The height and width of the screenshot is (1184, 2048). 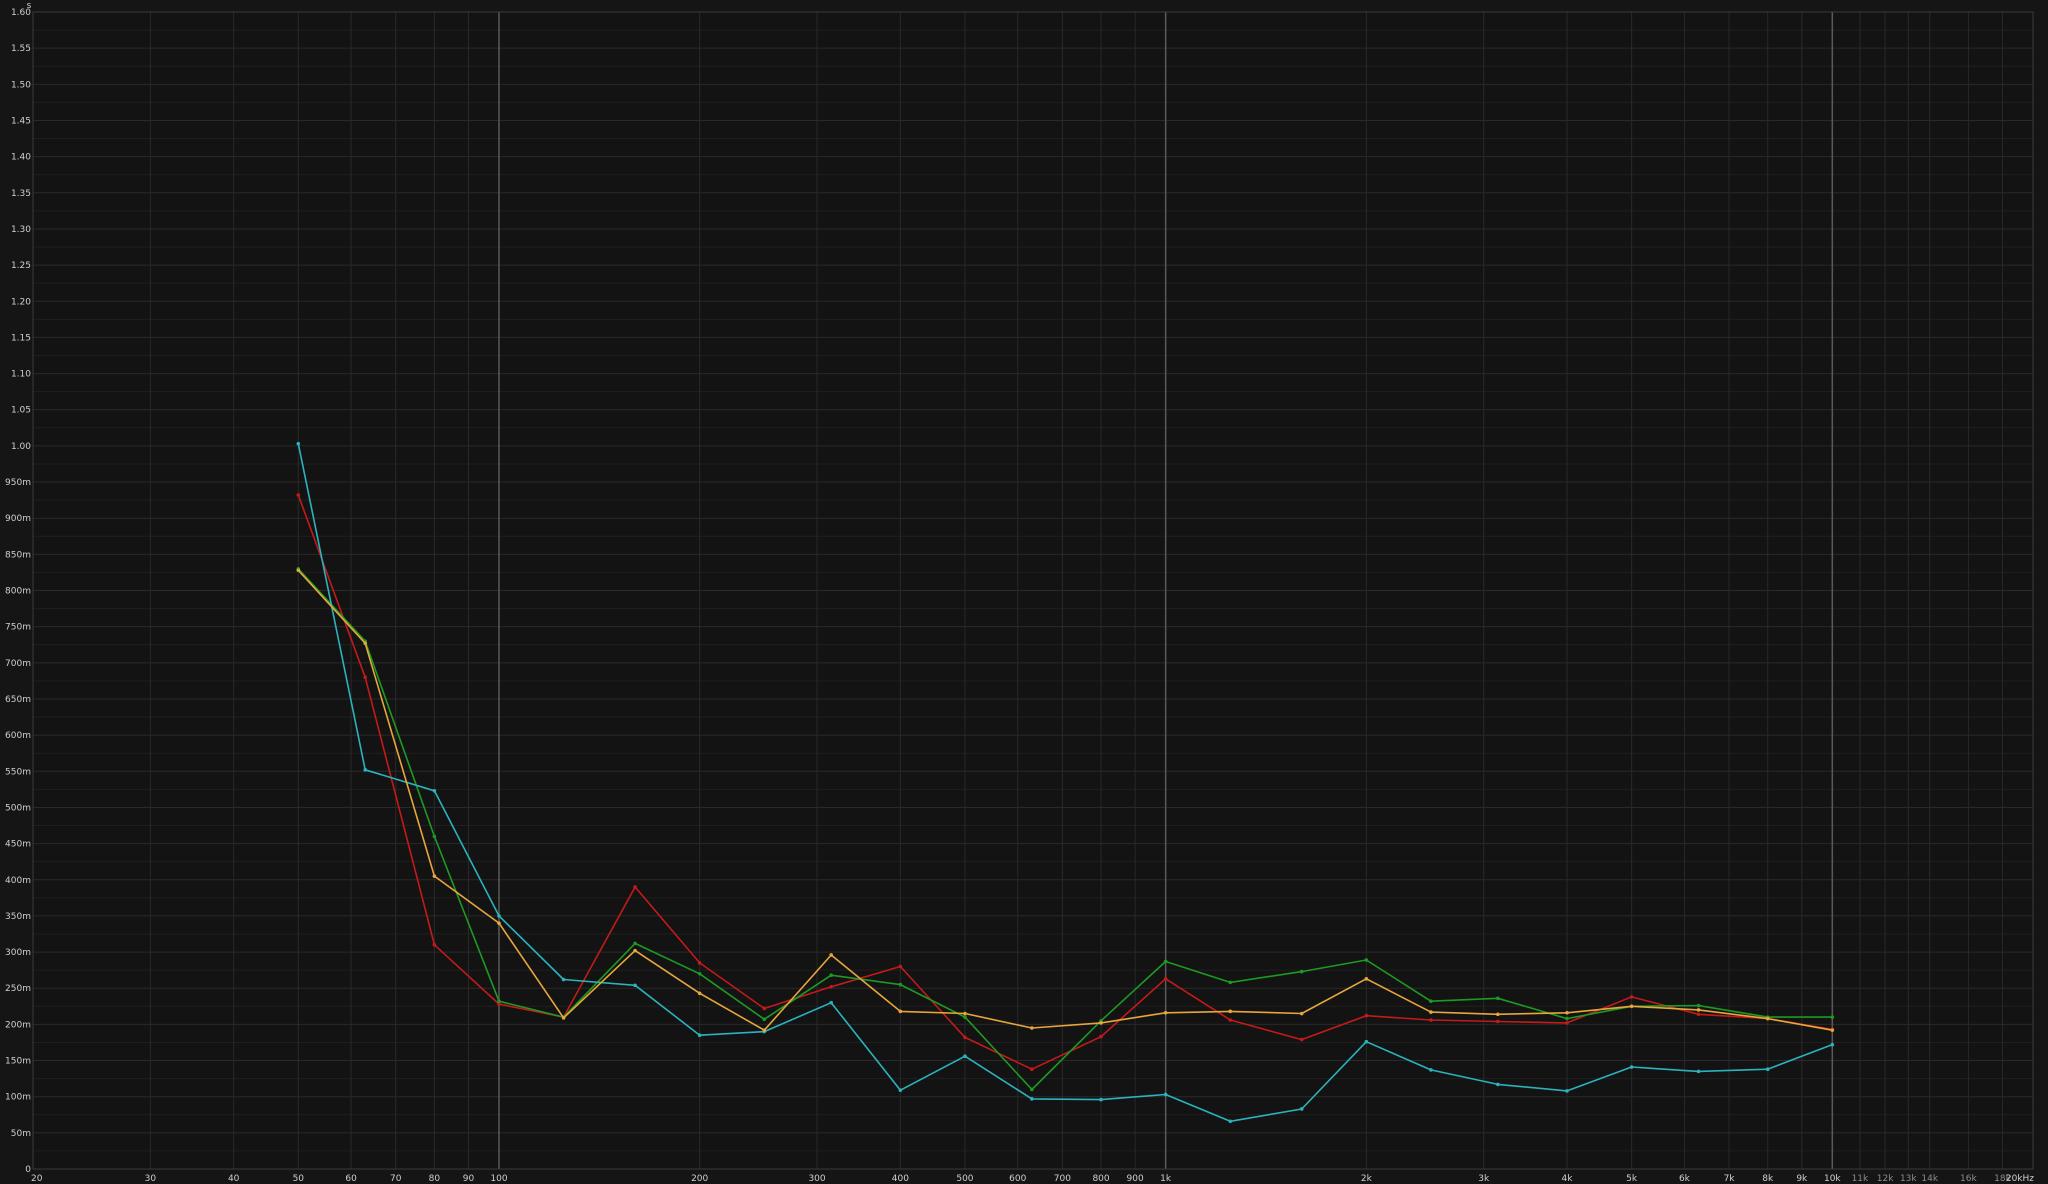 What do you see at coordinates (1885, 1179) in the screenshot?
I see `x-tick-label: 12k` at bounding box center [1885, 1179].